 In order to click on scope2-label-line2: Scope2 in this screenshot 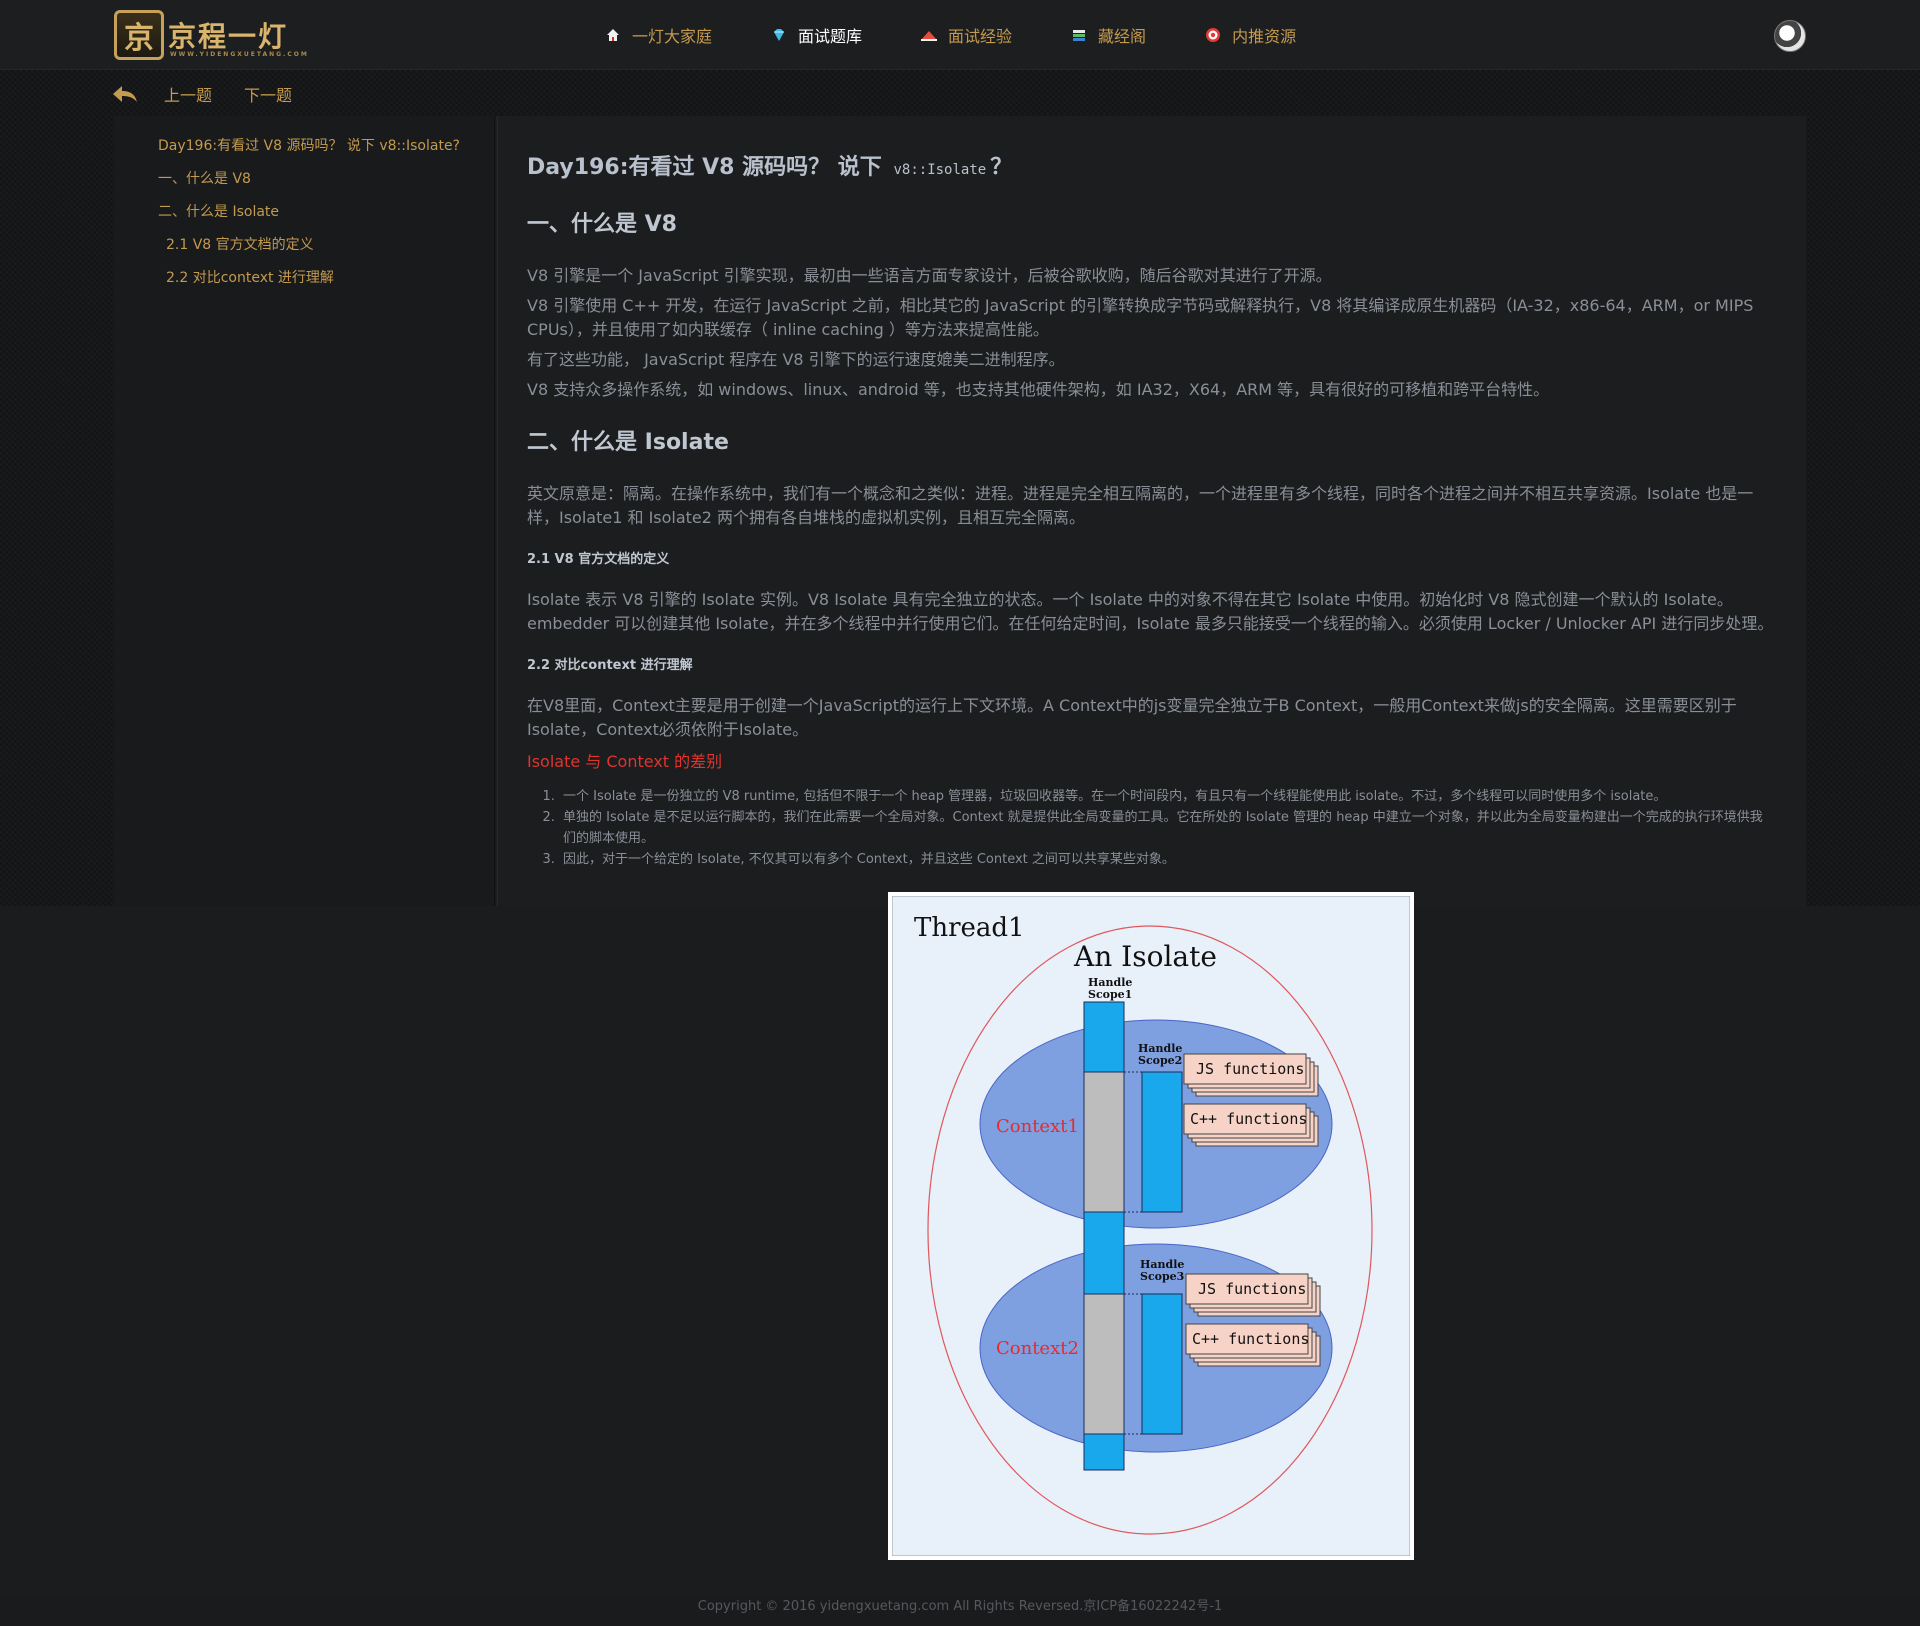, I will do `click(1160, 1060)`.